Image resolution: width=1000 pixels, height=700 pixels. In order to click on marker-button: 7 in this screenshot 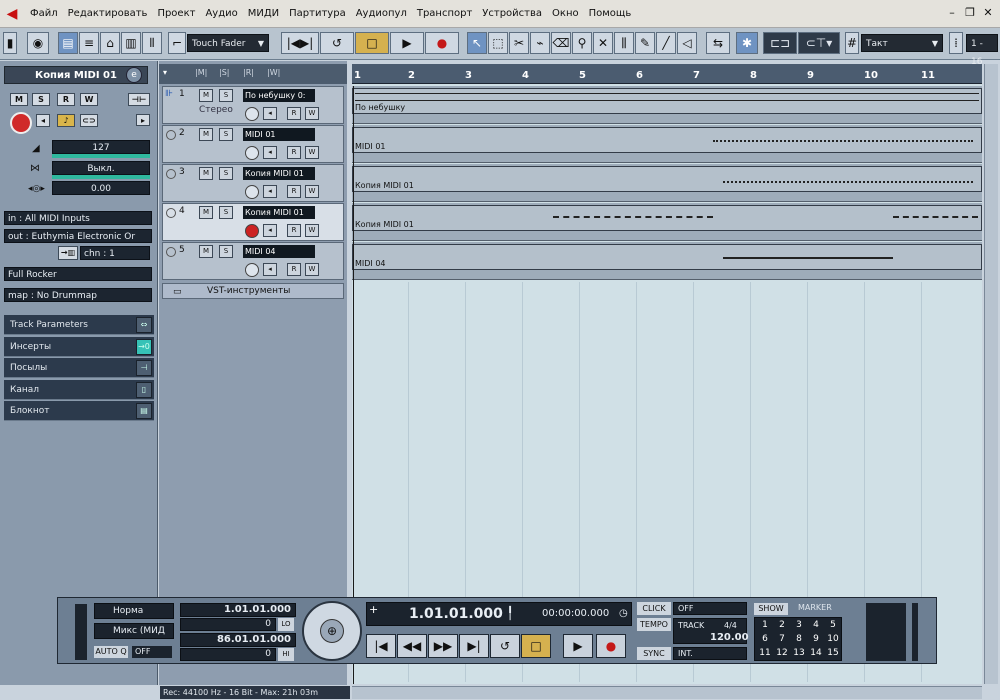, I will do `click(782, 639)`.